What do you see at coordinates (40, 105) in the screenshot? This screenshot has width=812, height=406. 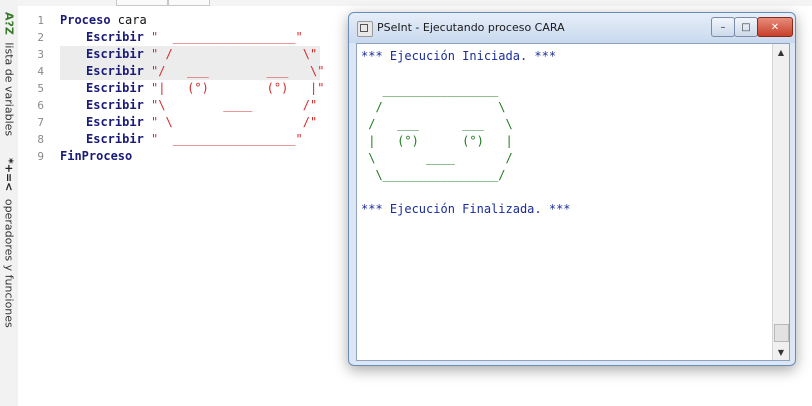 I see `line-number: 6` at bounding box center [40, 105].